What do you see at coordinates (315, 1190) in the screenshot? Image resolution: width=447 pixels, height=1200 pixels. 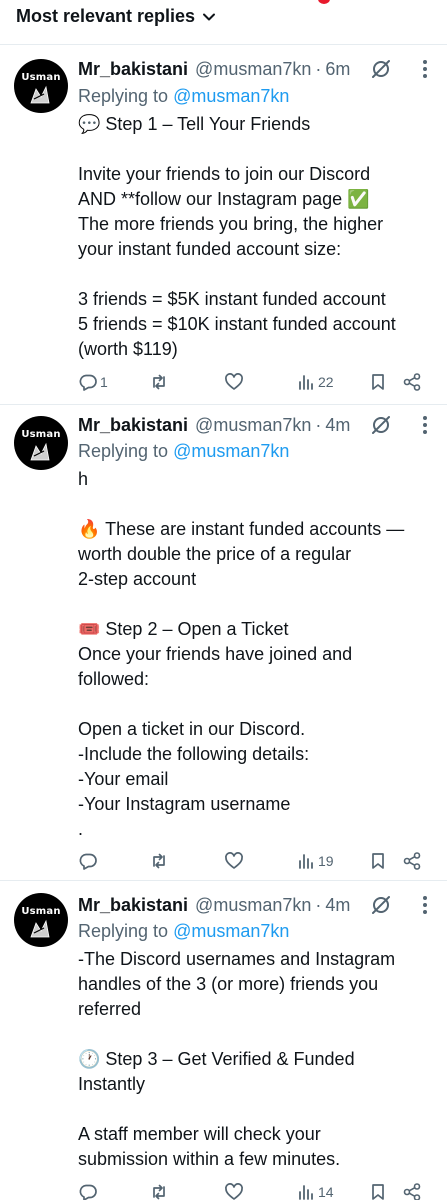 I see `views-button: 14` at bounding box center [315, 1190].